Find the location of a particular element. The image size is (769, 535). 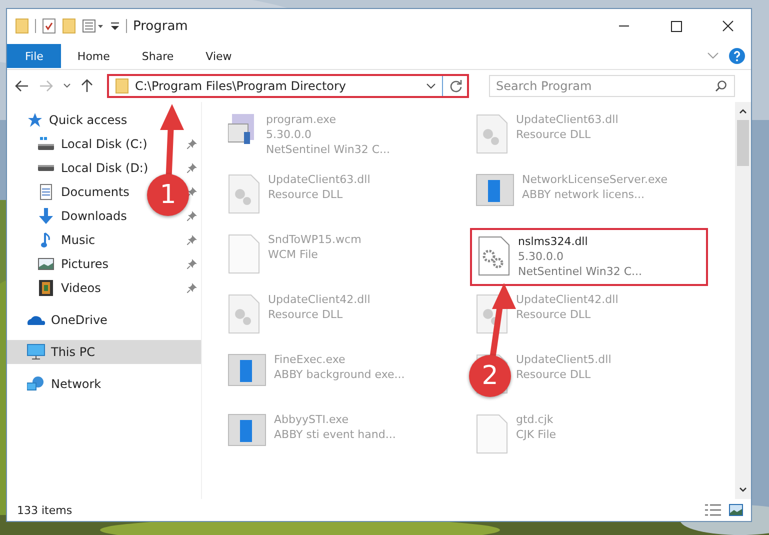

nav-item: Local Disk (D:) is located at coordinates (92, 168).